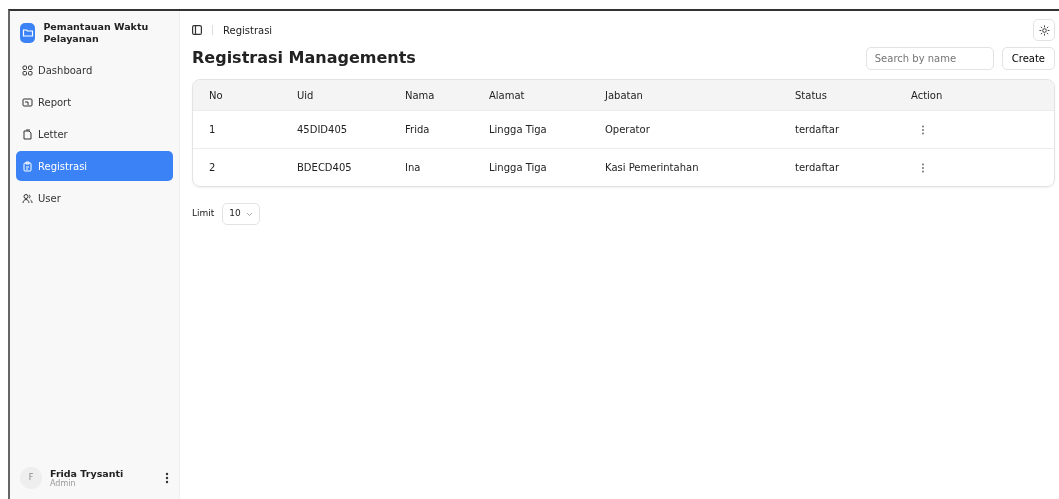 Image resolution: width=1059 pixels, height=499 pixels. I want to click on column-header: Alamat, so click(507, 95).